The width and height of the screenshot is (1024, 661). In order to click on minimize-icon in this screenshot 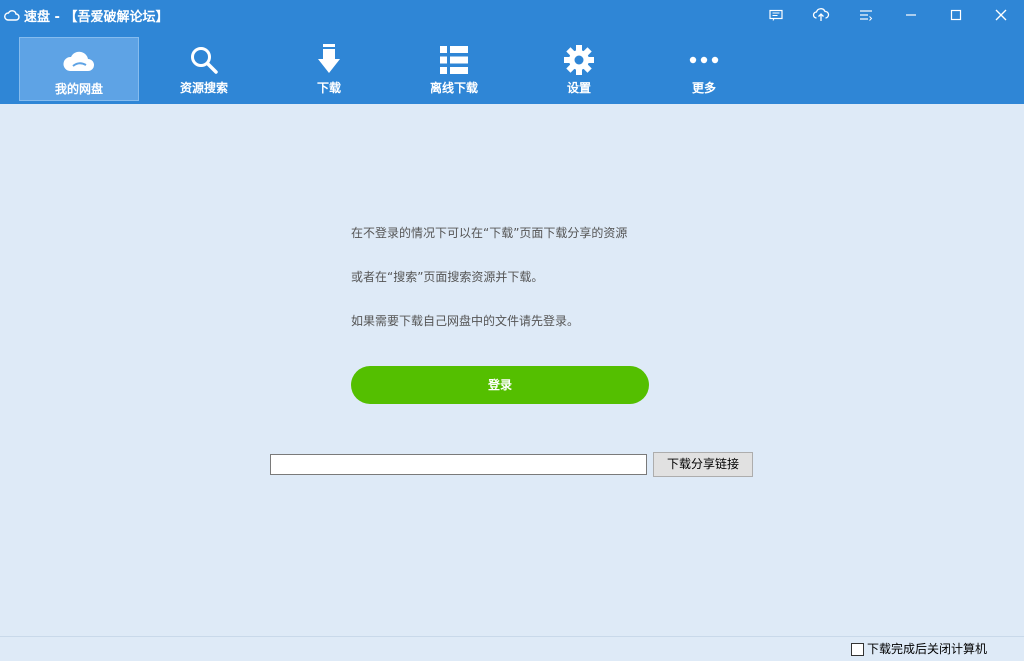, I will do `click(911, 15)`.